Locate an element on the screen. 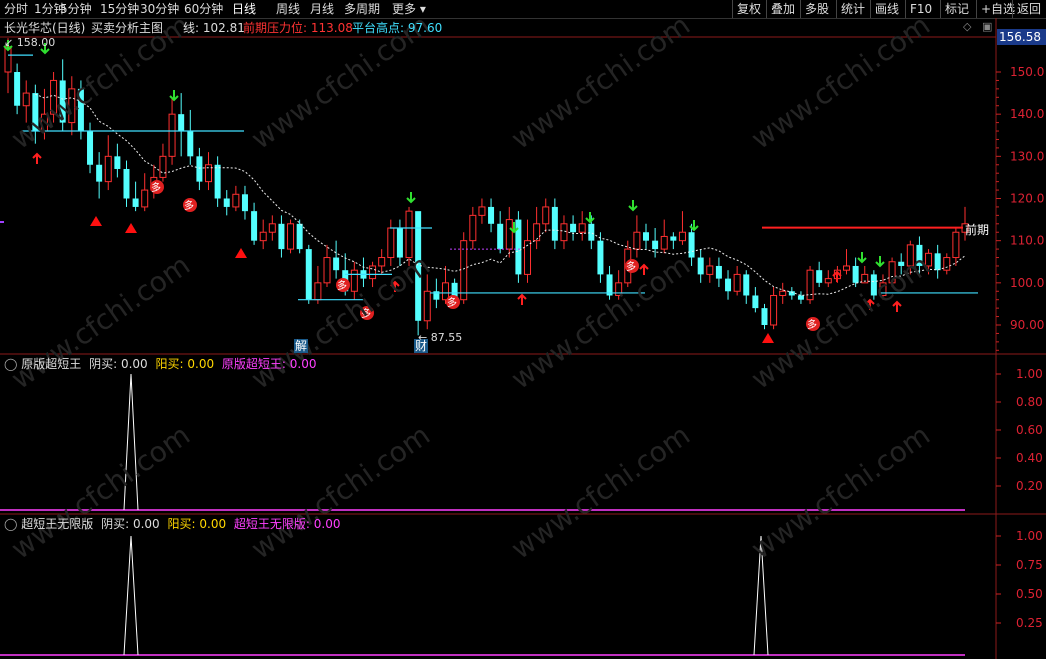  indicator2-name: 超短王无限版 is located at coordinates (57, 524).